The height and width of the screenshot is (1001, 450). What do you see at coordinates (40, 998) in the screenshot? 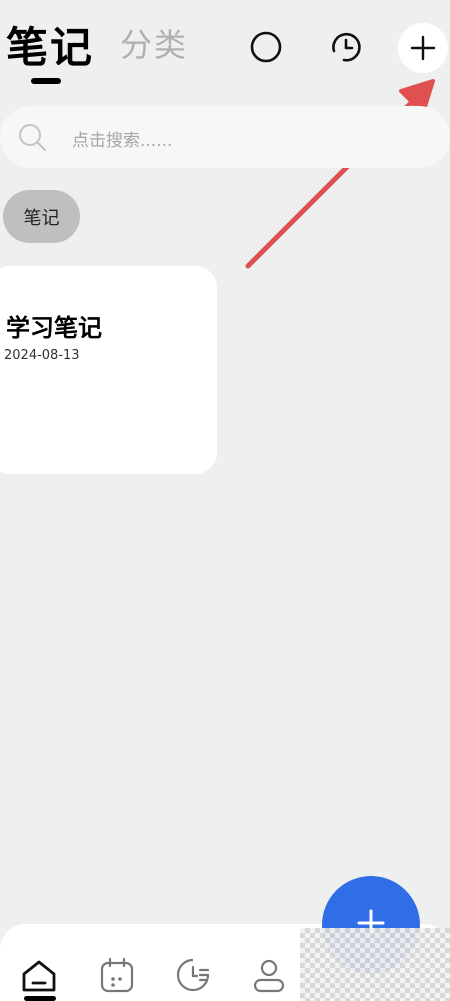
I see `nav-active-indicator` at bounding box center [40, 998].